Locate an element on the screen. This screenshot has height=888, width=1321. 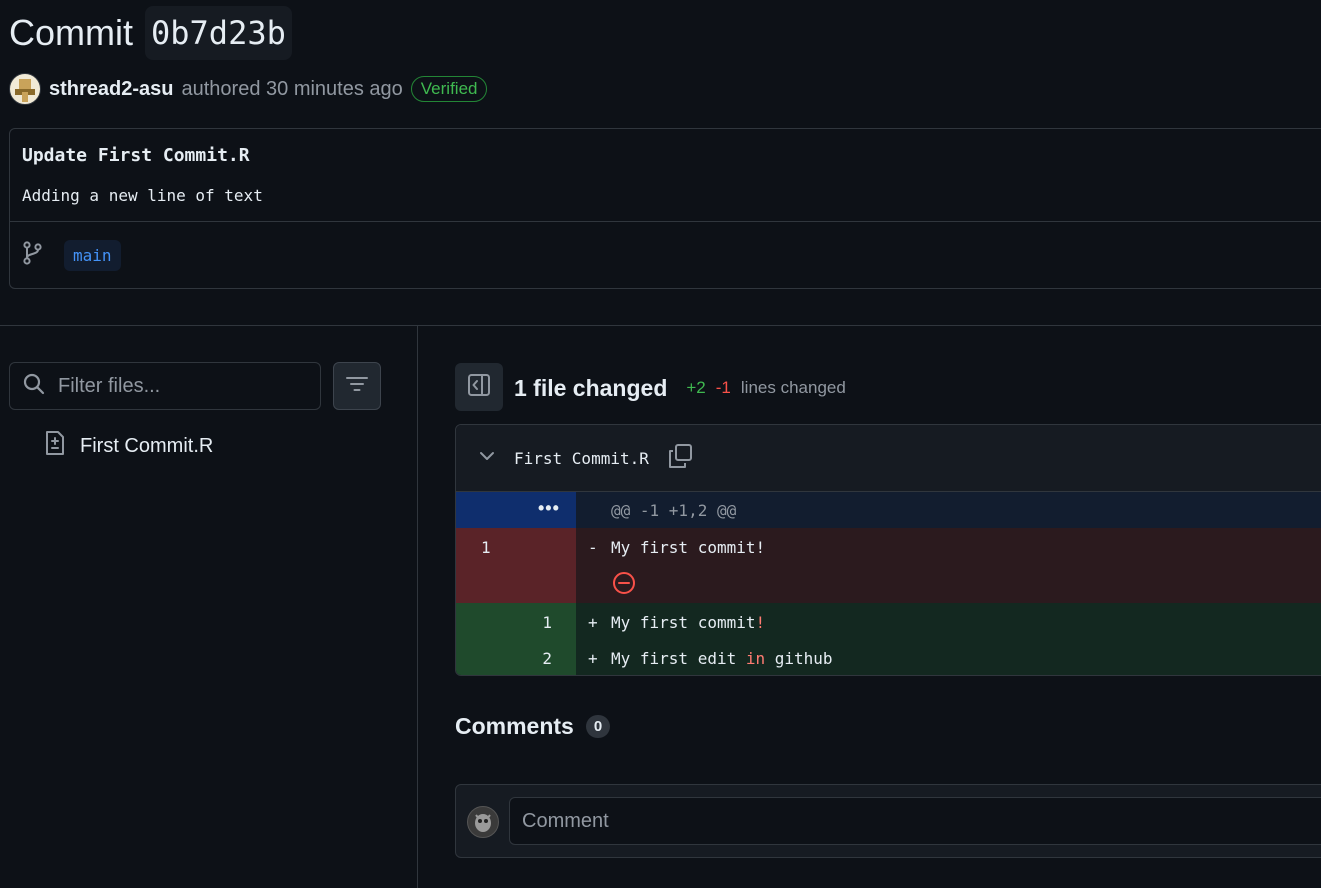
branch-row: main is located at coordinates (71, 255).